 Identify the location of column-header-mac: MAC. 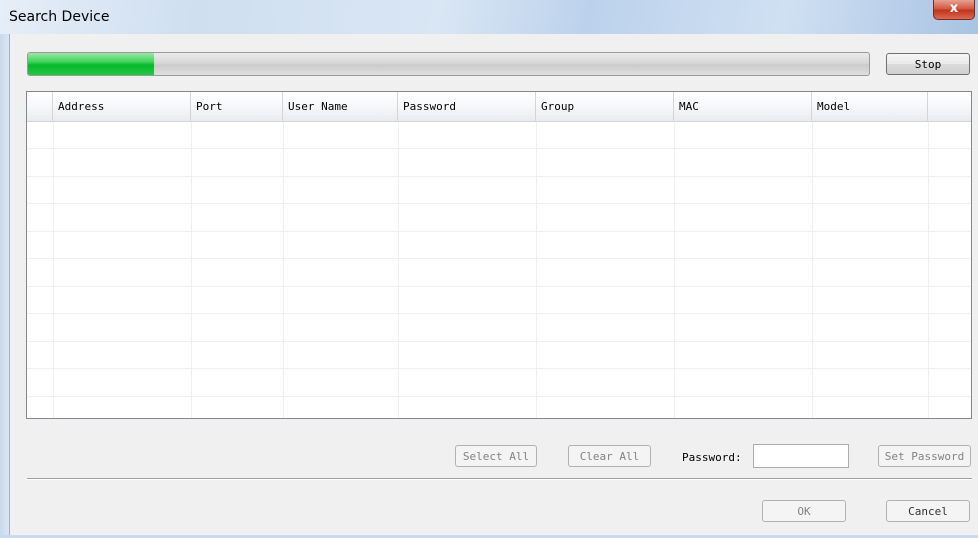
(743, 106).